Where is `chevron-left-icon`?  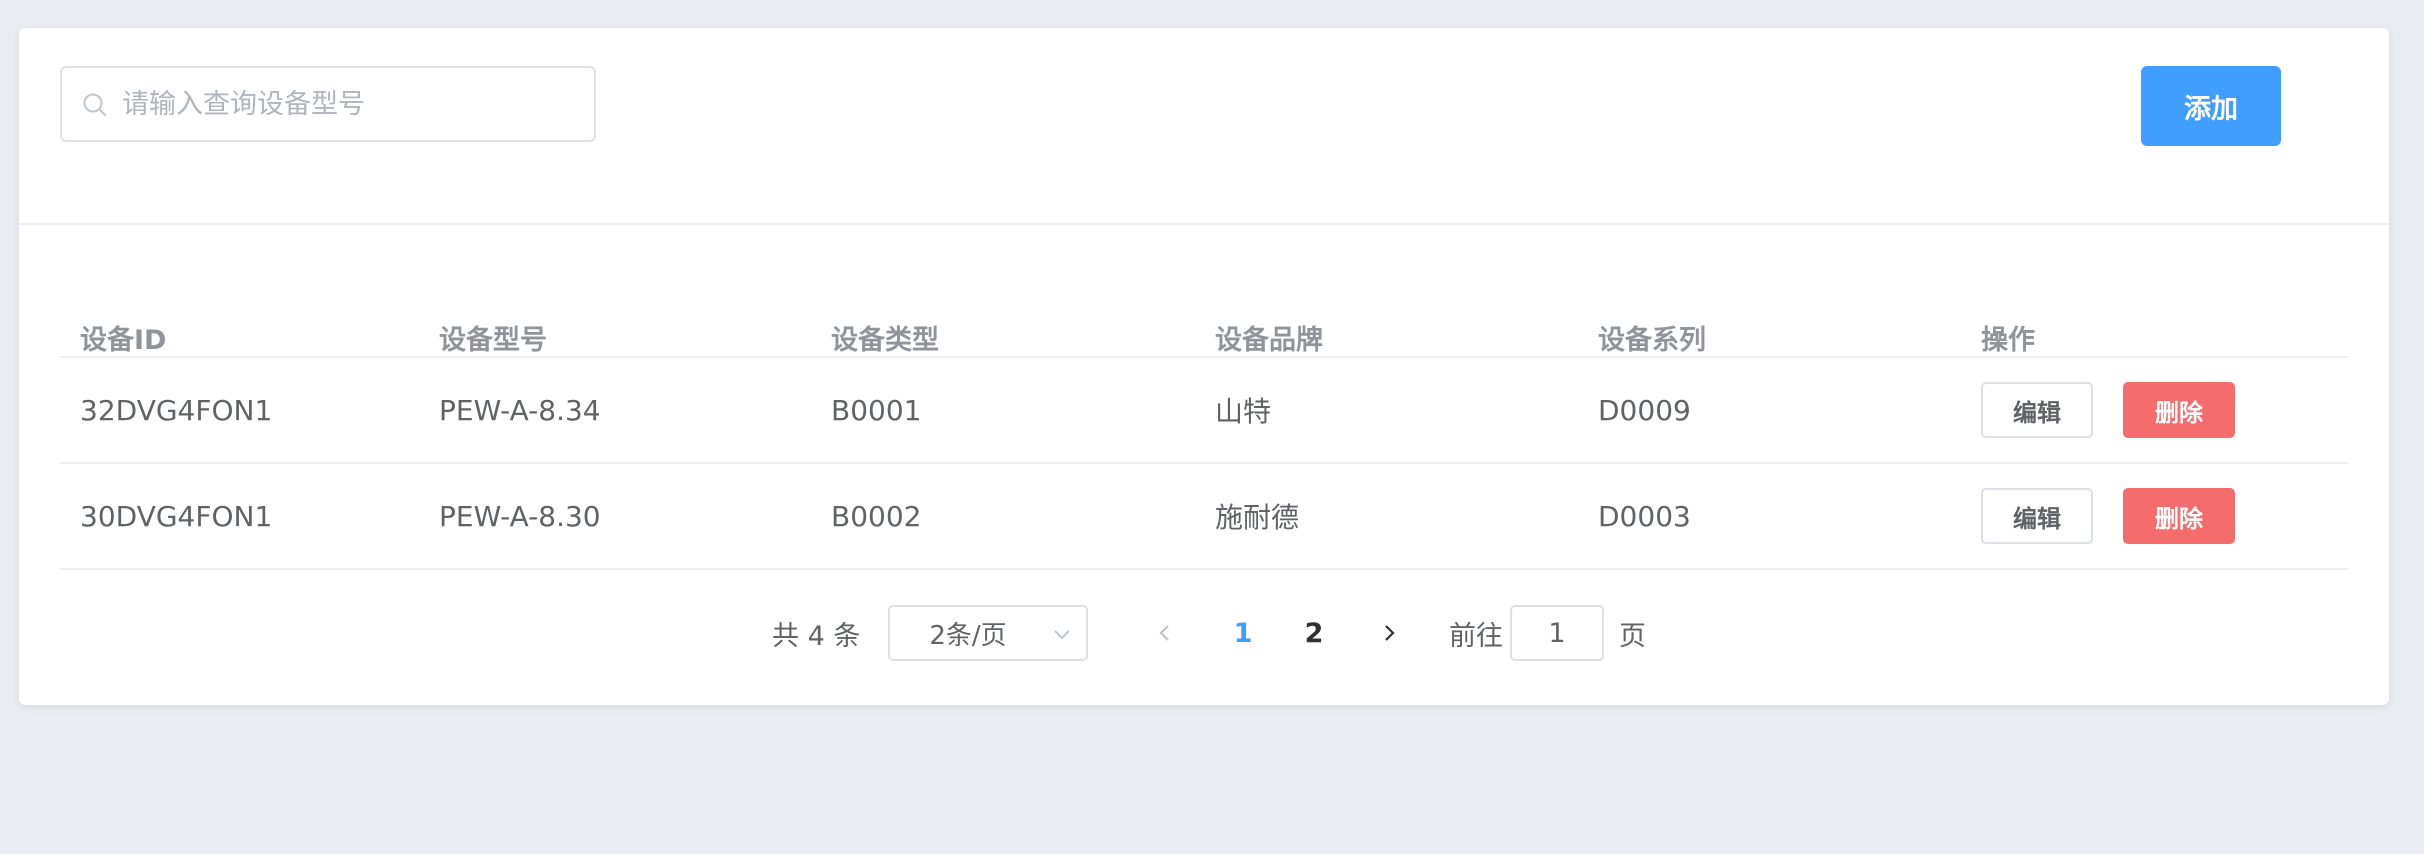 chevron-left-icon is located at coordinates (1164, 633).